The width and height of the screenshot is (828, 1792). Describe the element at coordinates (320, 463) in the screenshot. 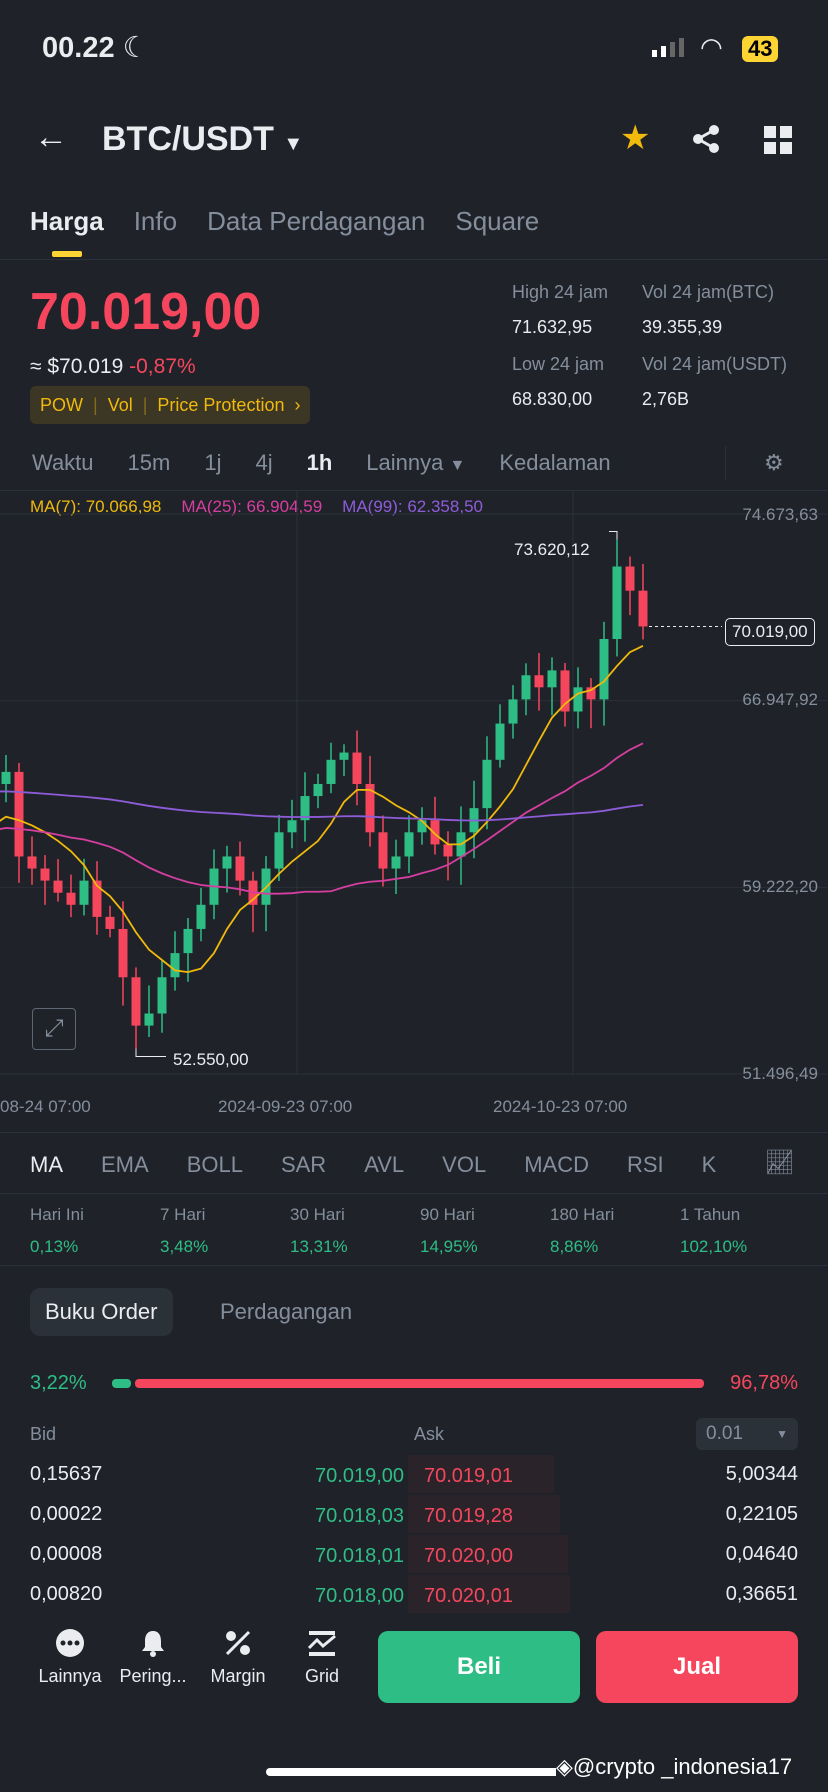

I see `interval-1h: 1h` at that location.